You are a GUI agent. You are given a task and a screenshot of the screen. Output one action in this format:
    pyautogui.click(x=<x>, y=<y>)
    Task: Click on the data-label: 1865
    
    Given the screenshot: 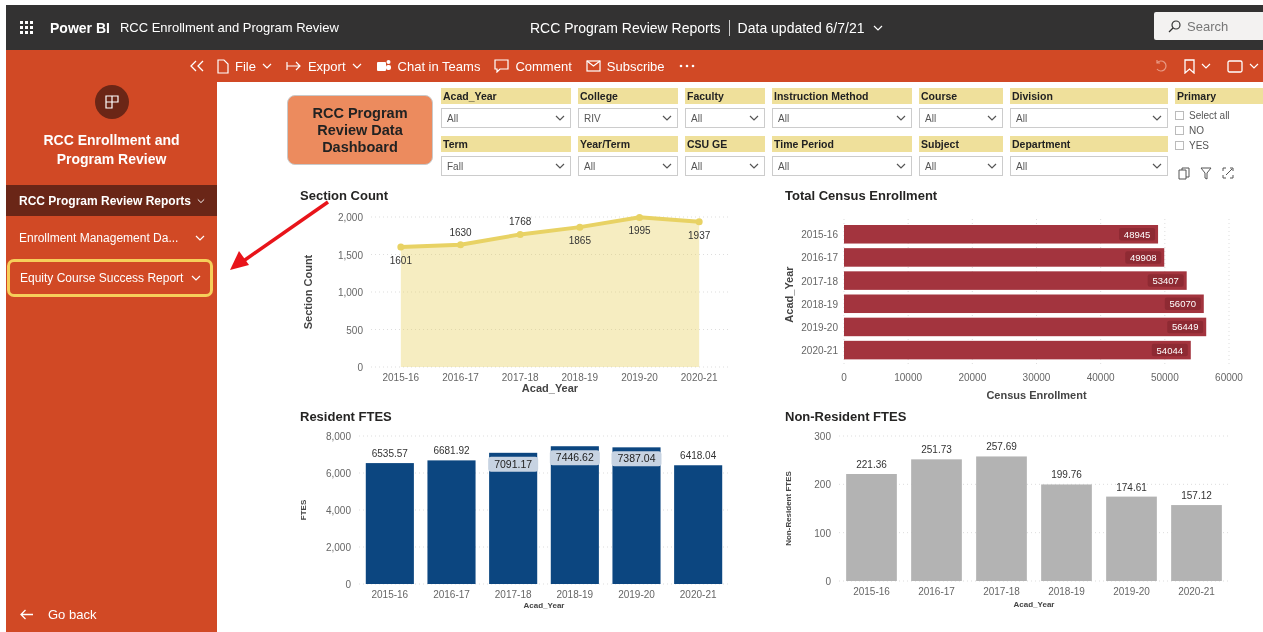 What is the action you would take?
    pyautogui.click(x=579, y=241)
    